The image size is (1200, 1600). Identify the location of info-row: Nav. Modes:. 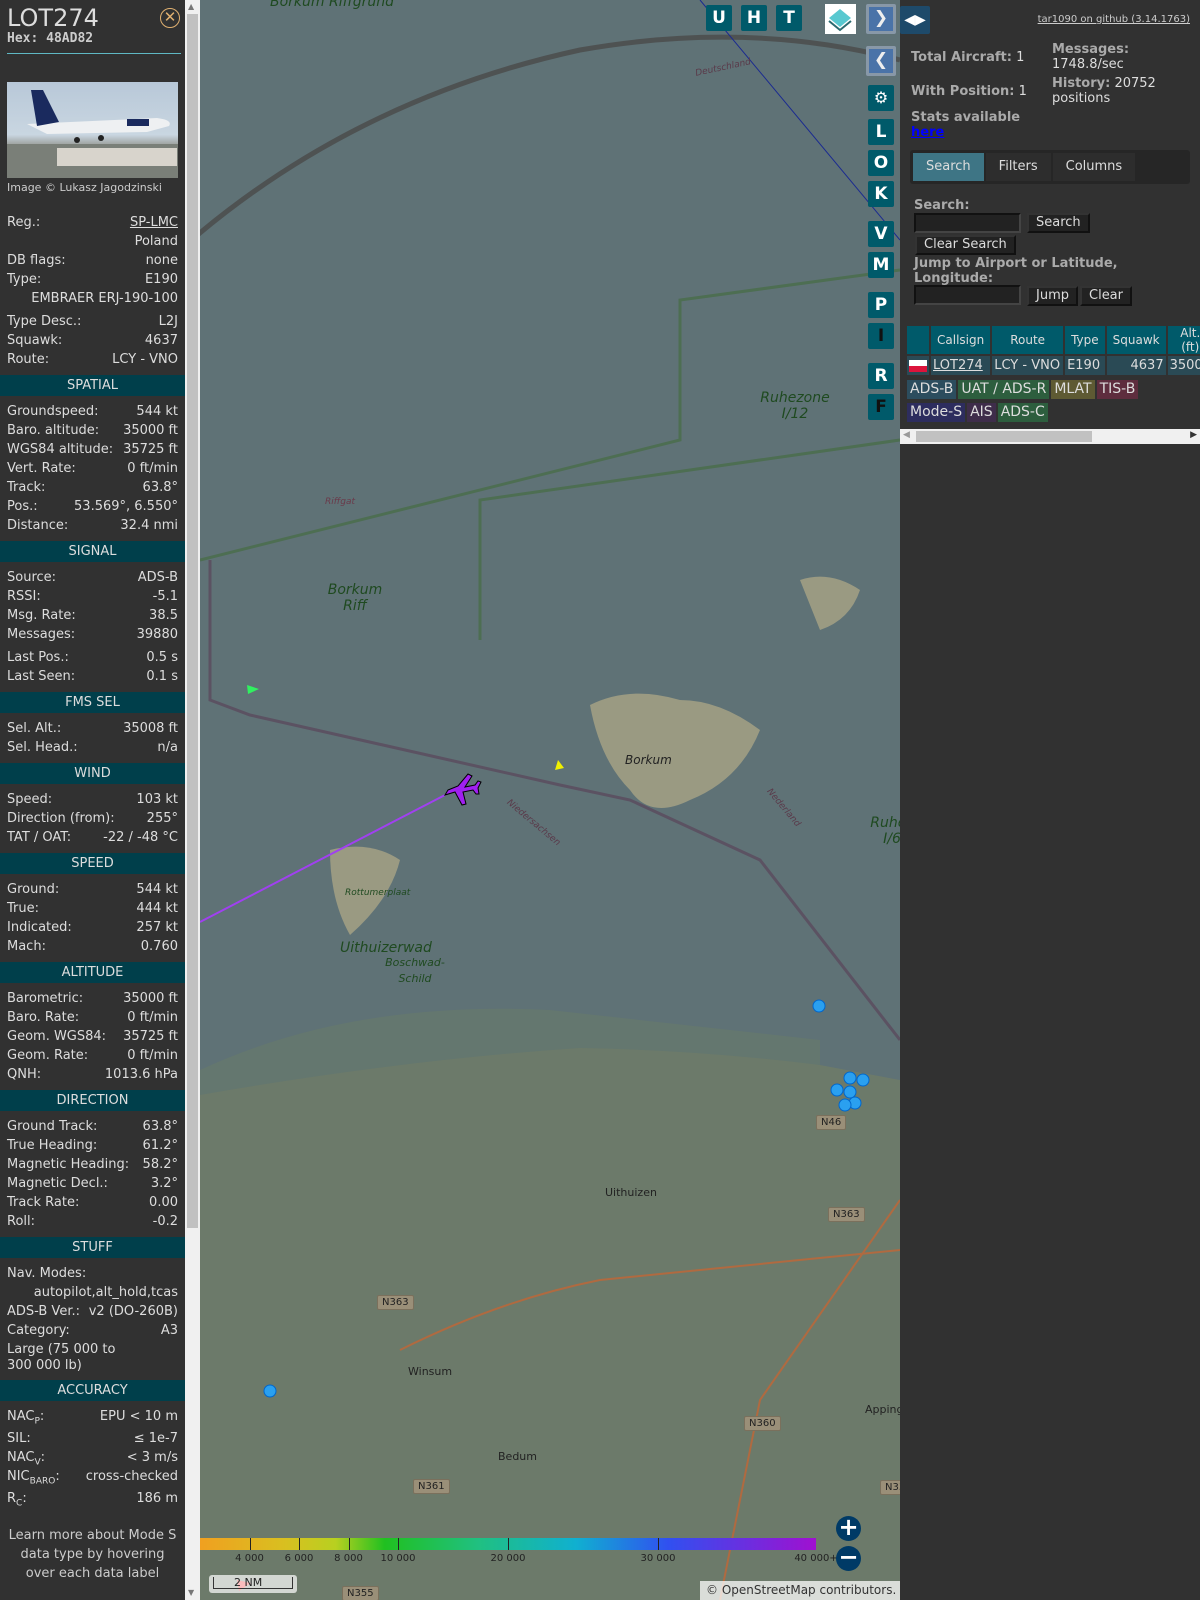
(92, 1273).